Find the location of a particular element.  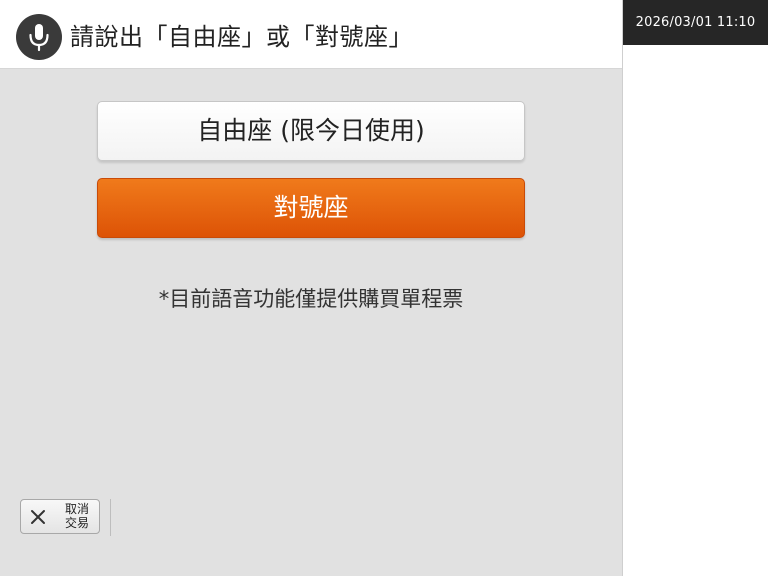

cancel-button-label: 取消 交易 is located at coordinates (77, 516).